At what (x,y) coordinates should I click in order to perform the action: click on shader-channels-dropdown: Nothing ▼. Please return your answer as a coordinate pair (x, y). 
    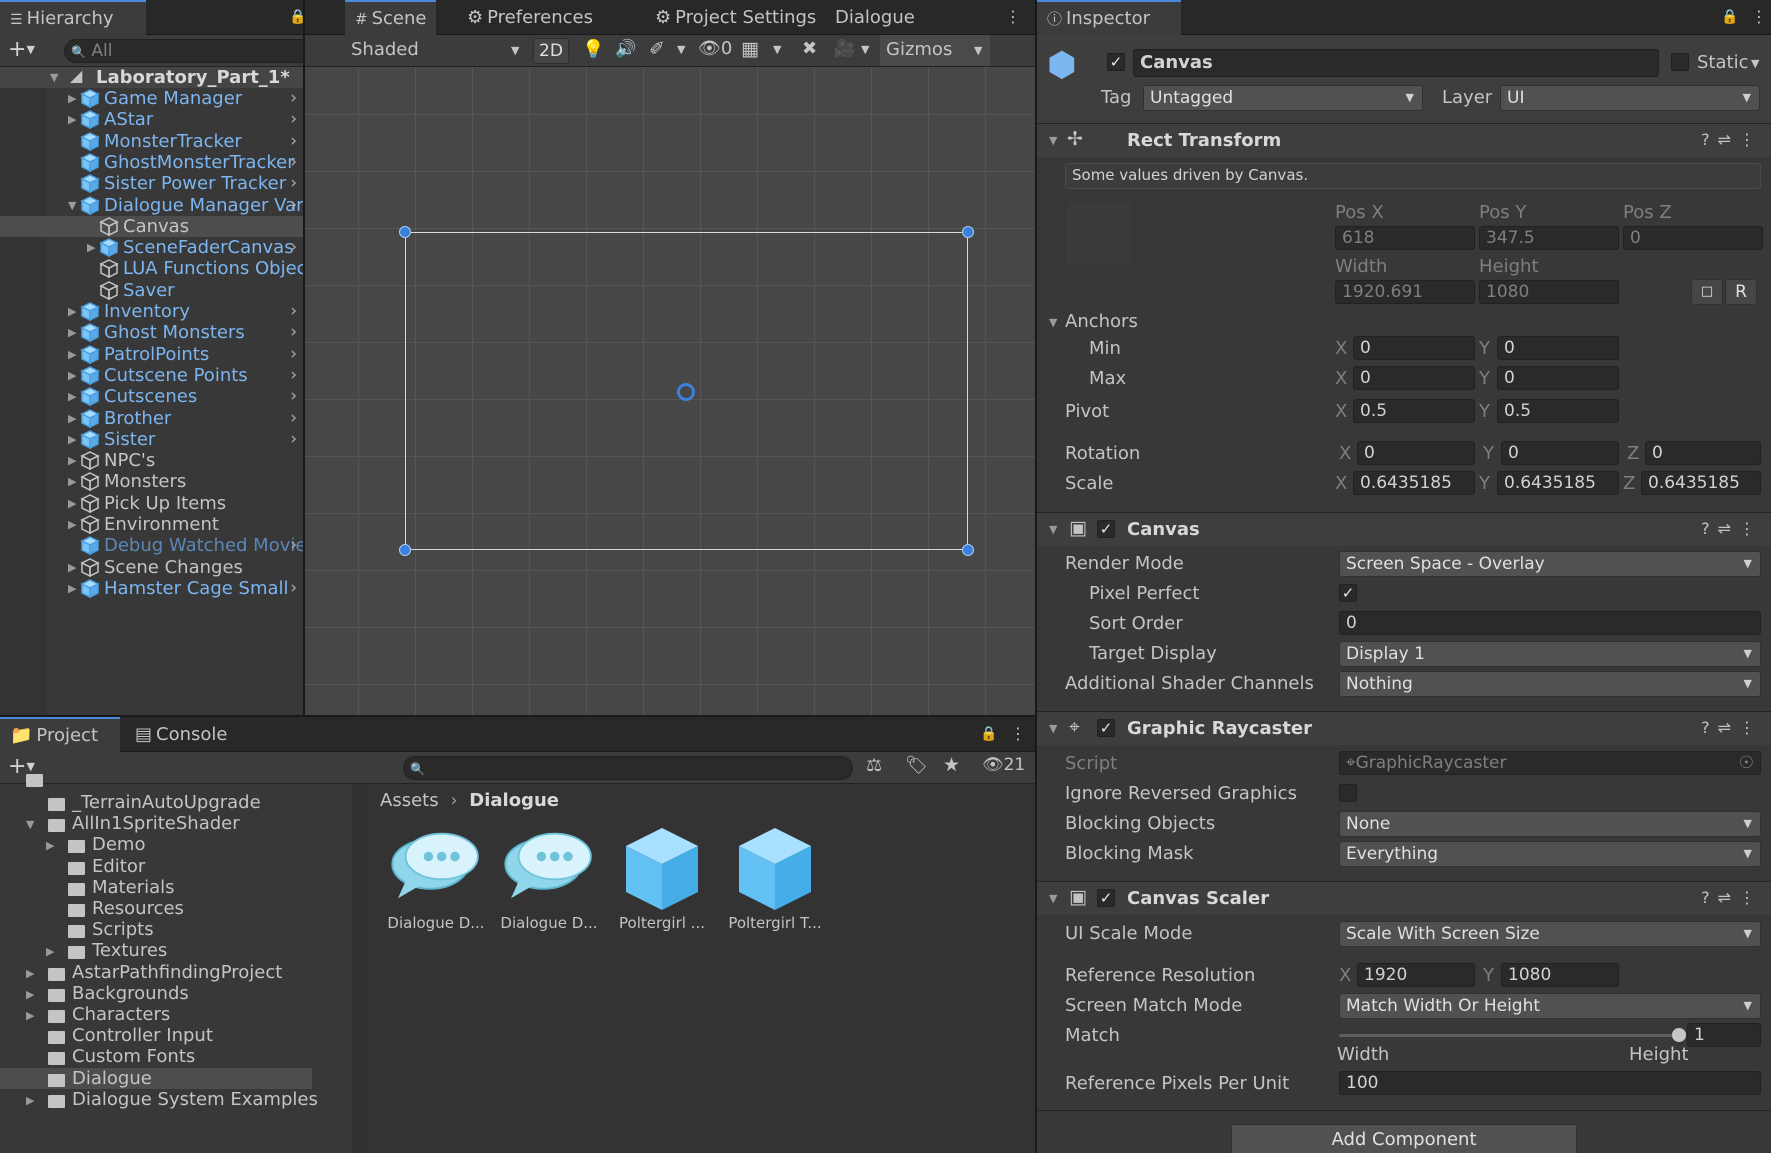
    Looking at the image, I should click on (1550, 684).